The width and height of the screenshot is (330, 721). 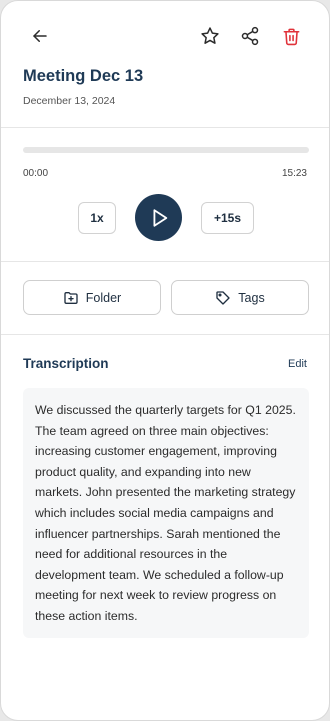 I want to click on folder-button: Folder, so click(x=92, y=297).